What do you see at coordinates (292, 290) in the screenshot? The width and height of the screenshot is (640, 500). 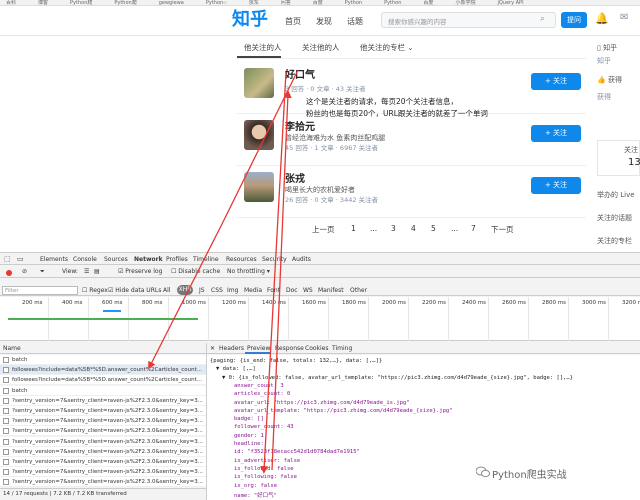 I see `filter-doc: Doc` at bounding box center [292, 290].